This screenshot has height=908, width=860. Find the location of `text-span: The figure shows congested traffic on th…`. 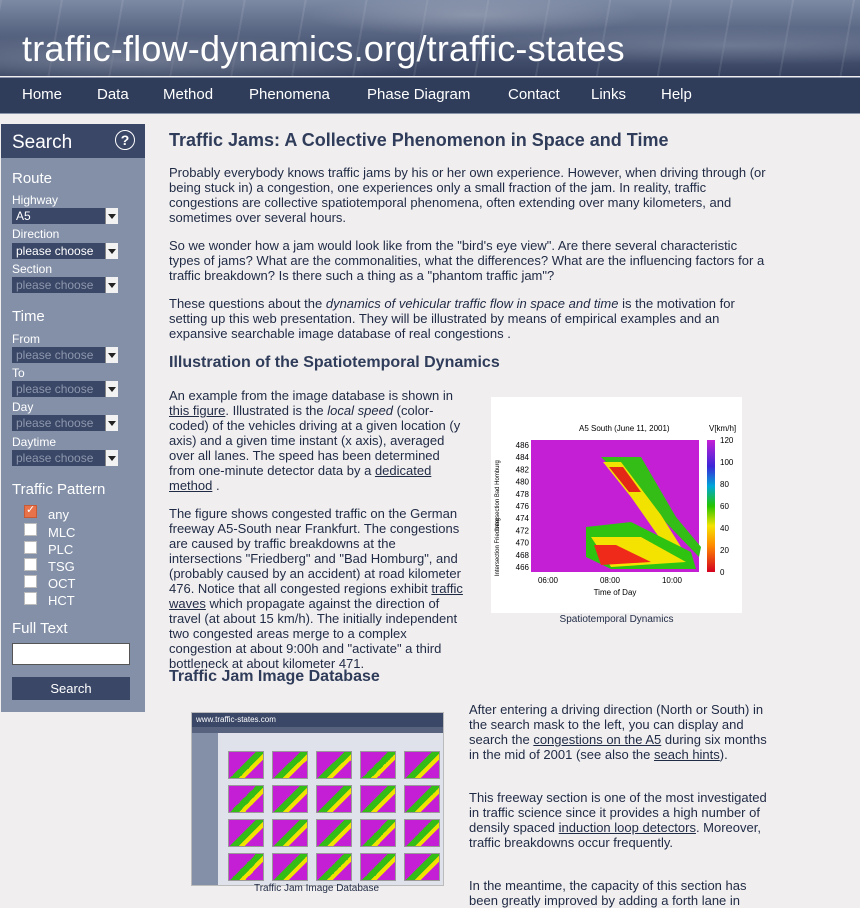

text-span: The figure shows congested traffic on th… is located at coordinates (315, 551).